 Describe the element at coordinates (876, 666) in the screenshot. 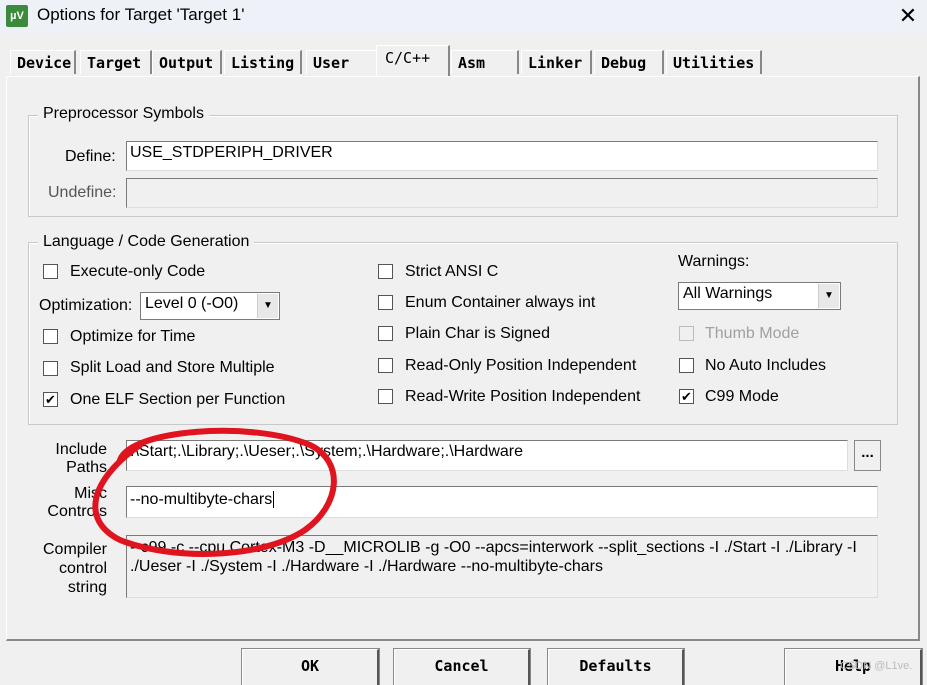

I see `watermark: CSDN @L1ve.` at that location.